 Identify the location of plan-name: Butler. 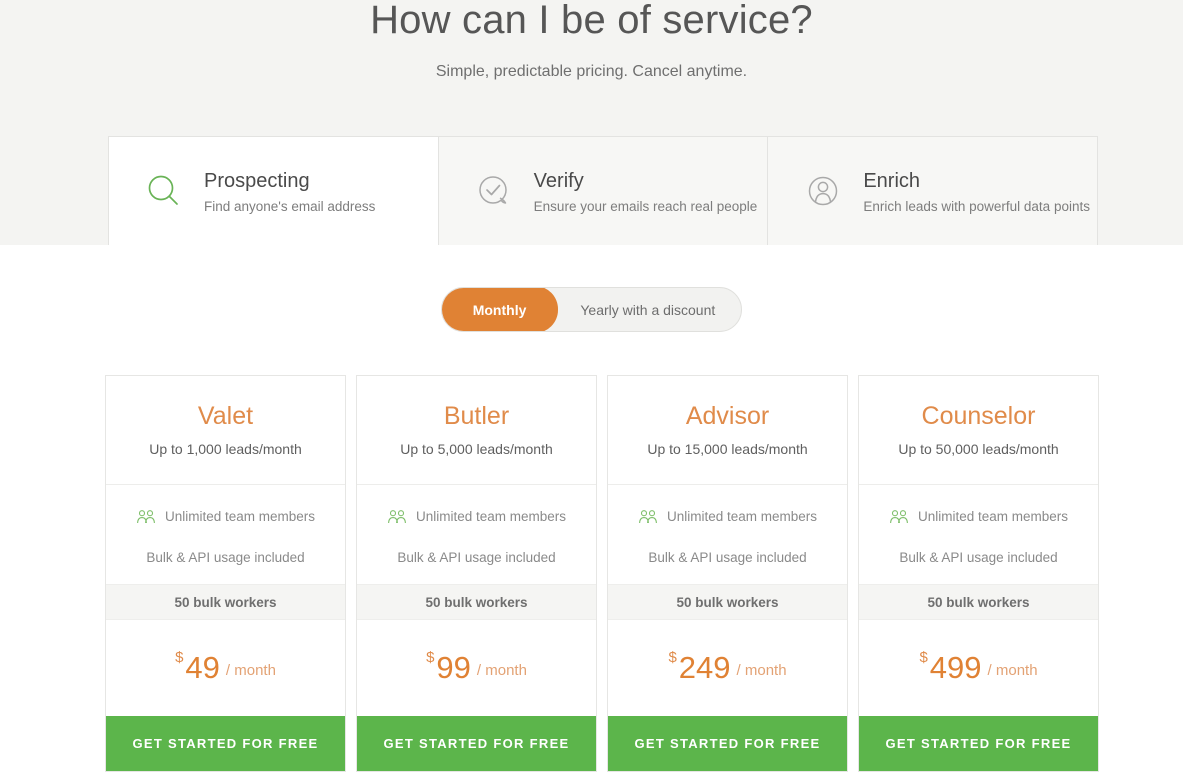
(476, 416).